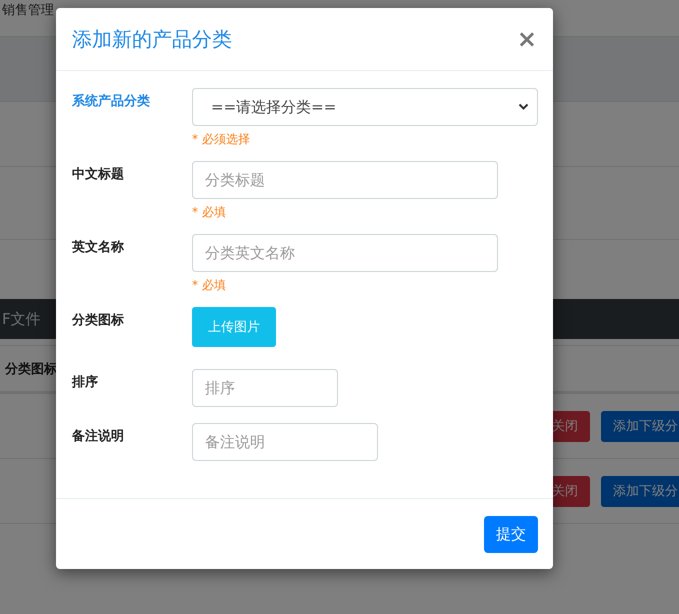 The image size is (679, 614). Describe the element at coordinates (85, 383) in the screenshot. I see `field-label: 排序` at that location.